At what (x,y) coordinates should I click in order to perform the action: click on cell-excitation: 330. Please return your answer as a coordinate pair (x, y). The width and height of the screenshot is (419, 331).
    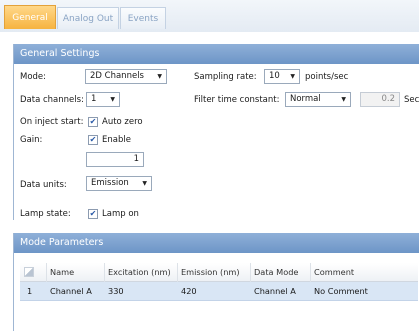
    Looking at the image, I should click on (140, 291).